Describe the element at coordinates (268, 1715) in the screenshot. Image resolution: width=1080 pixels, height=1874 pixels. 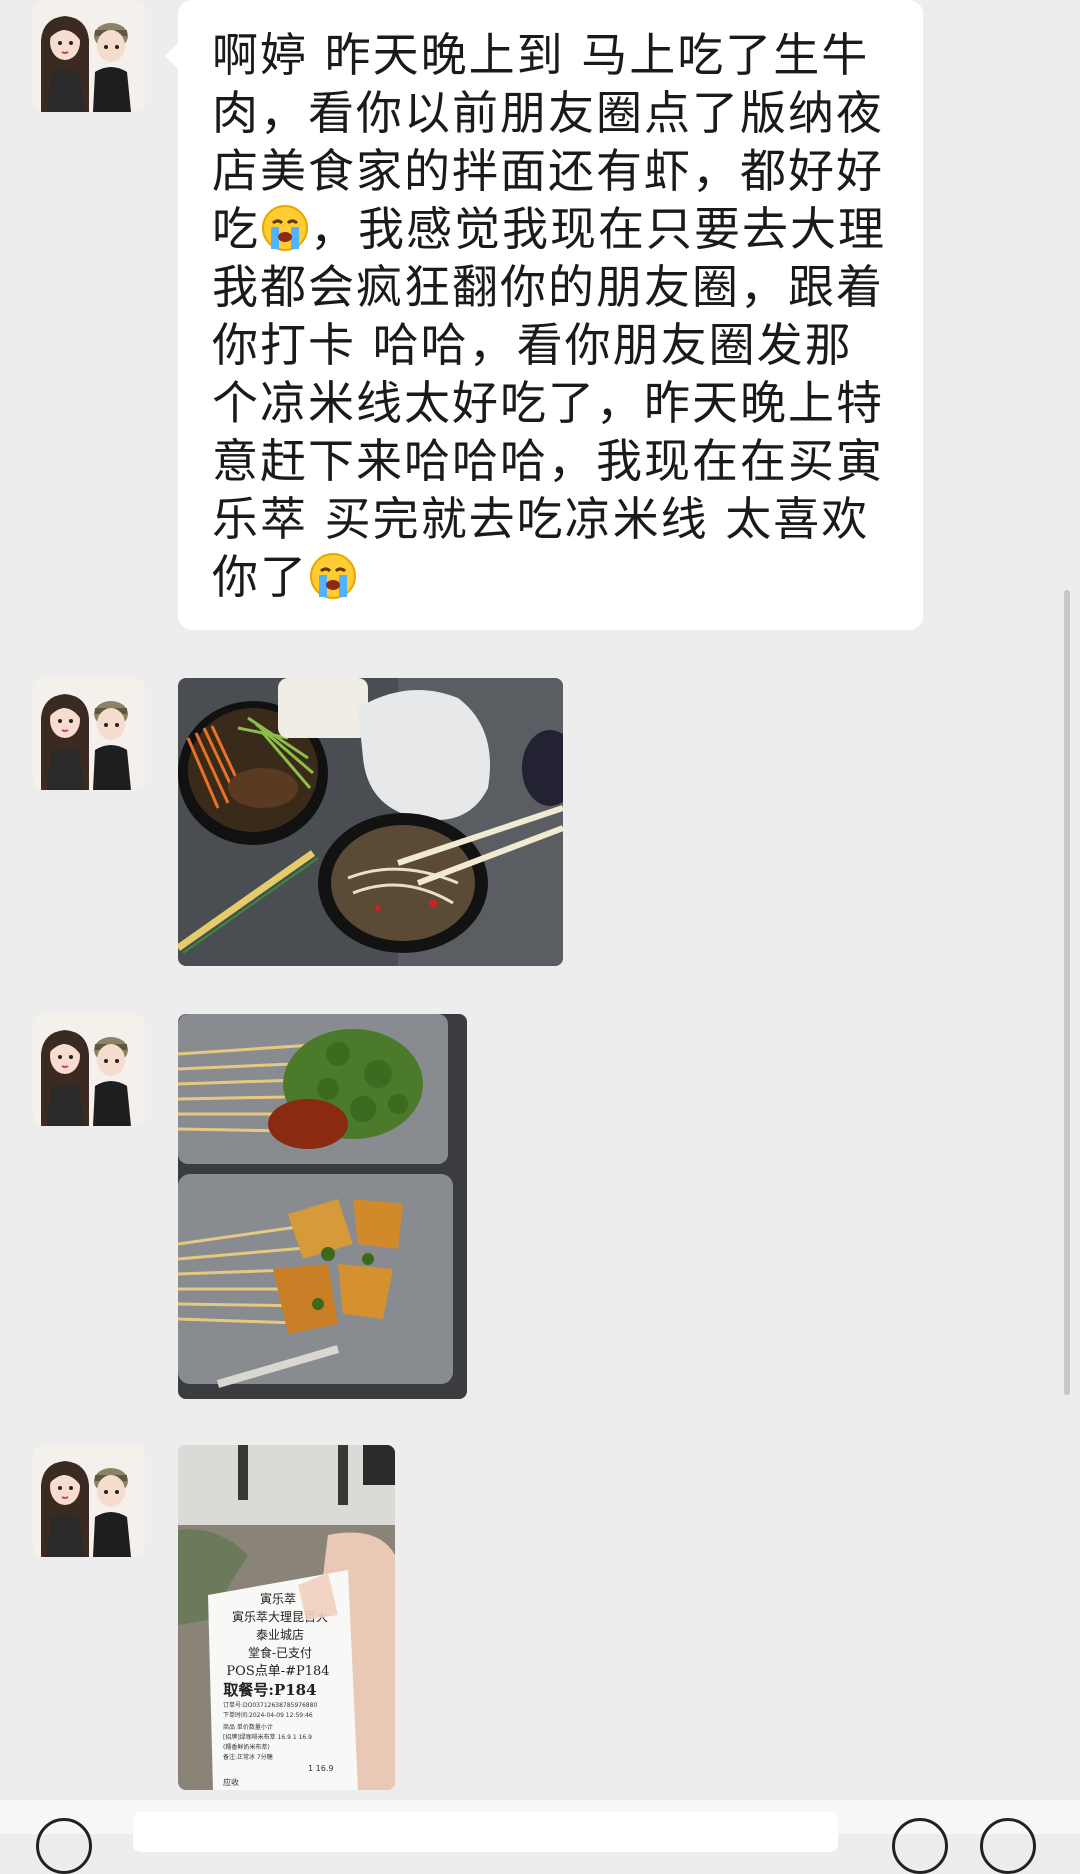
I see `receipt-order-time: 下单时间:2024-04-09 12:59:46` at that location.